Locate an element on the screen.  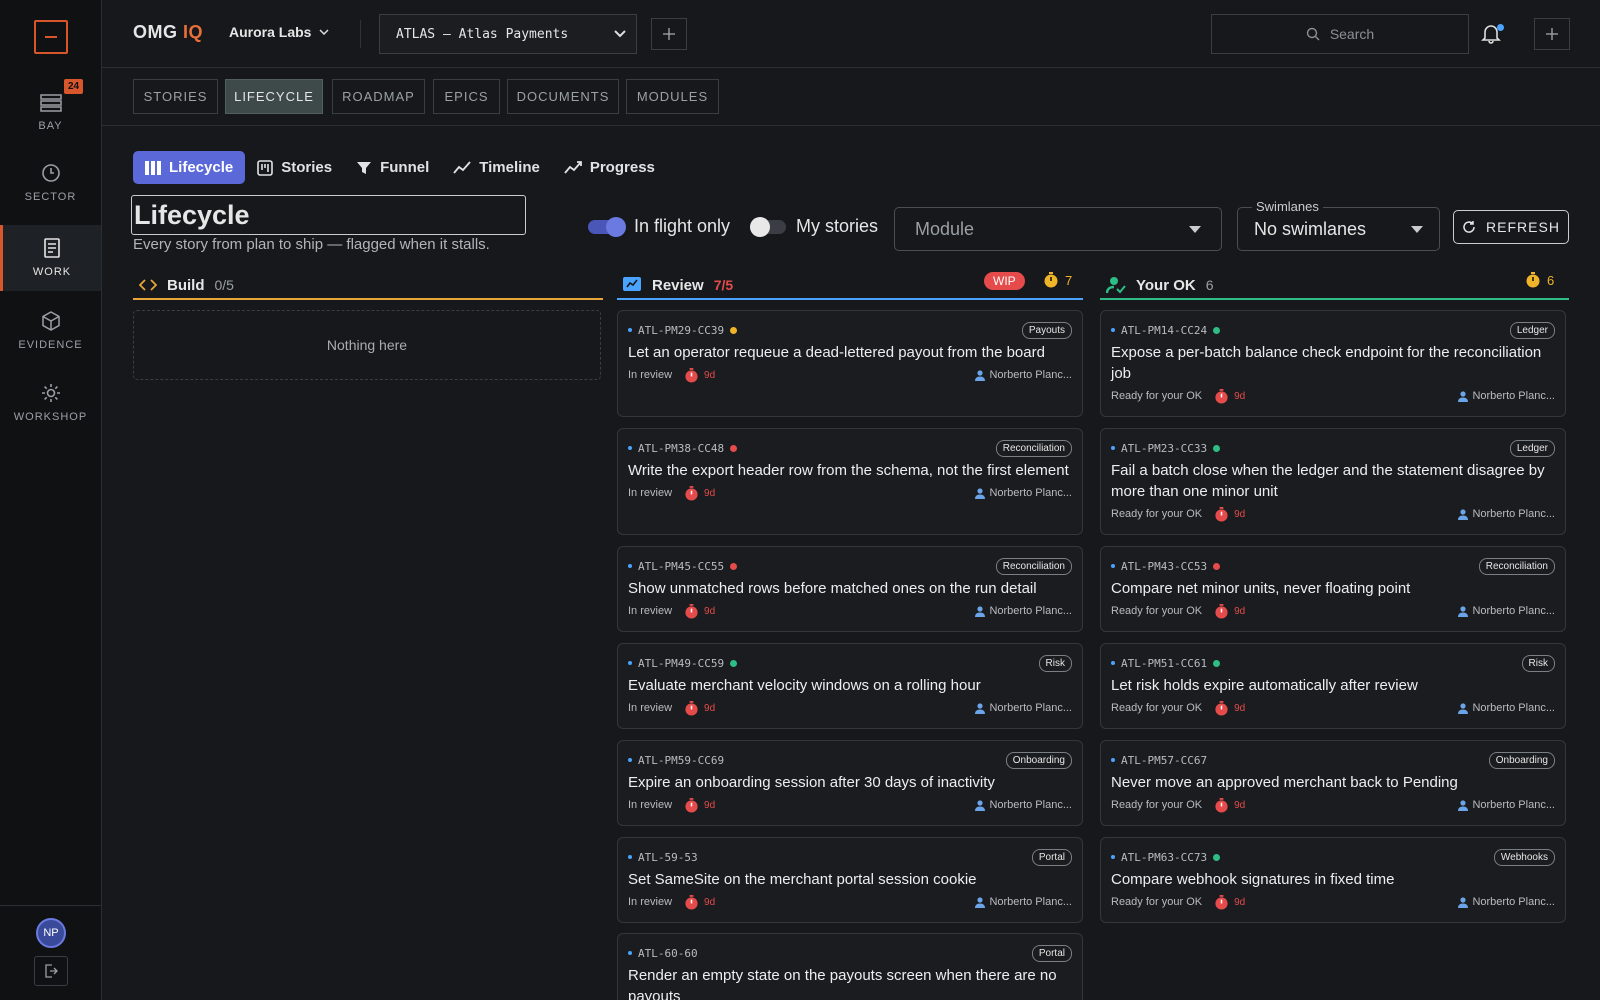
refresh-button: REFRESH is located at coordinates (1511, 227).